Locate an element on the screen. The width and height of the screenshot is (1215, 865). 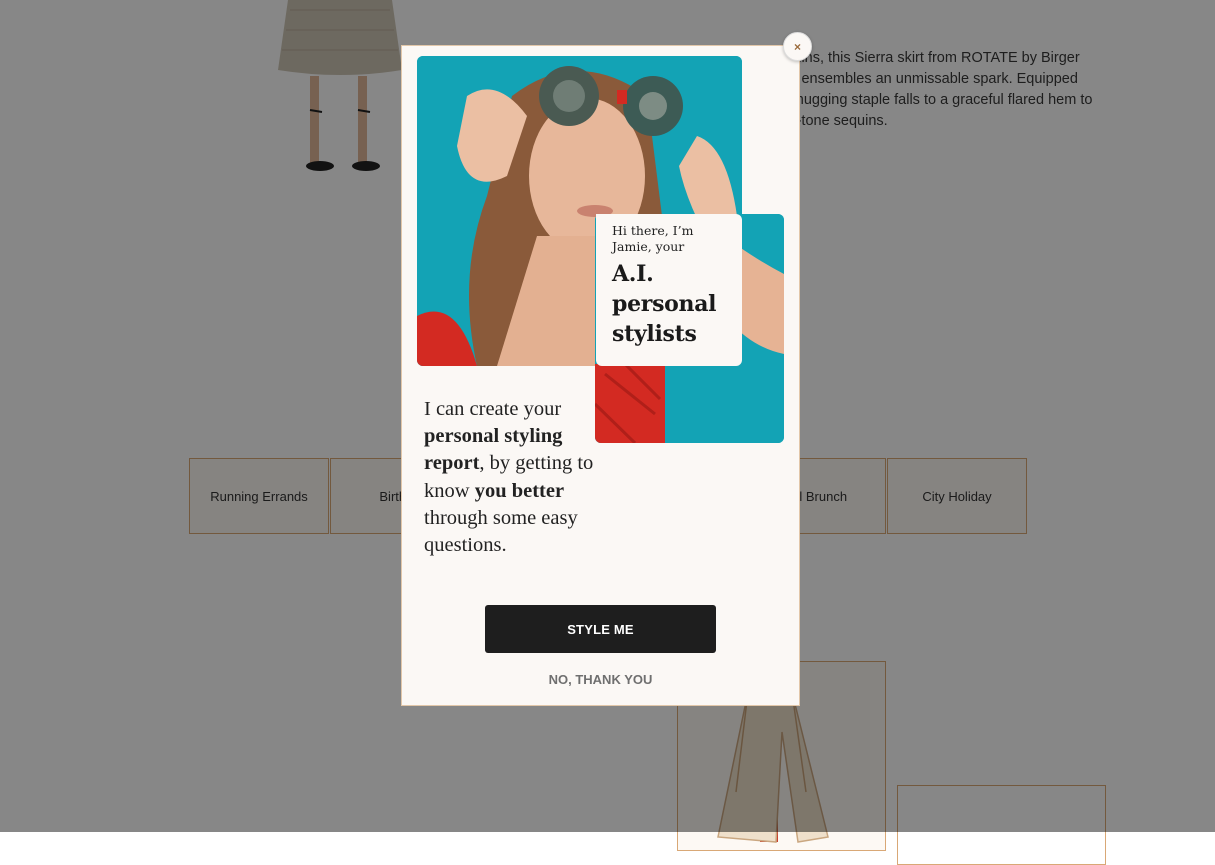
close-modal-button: × is located at coordinates (797, 46).